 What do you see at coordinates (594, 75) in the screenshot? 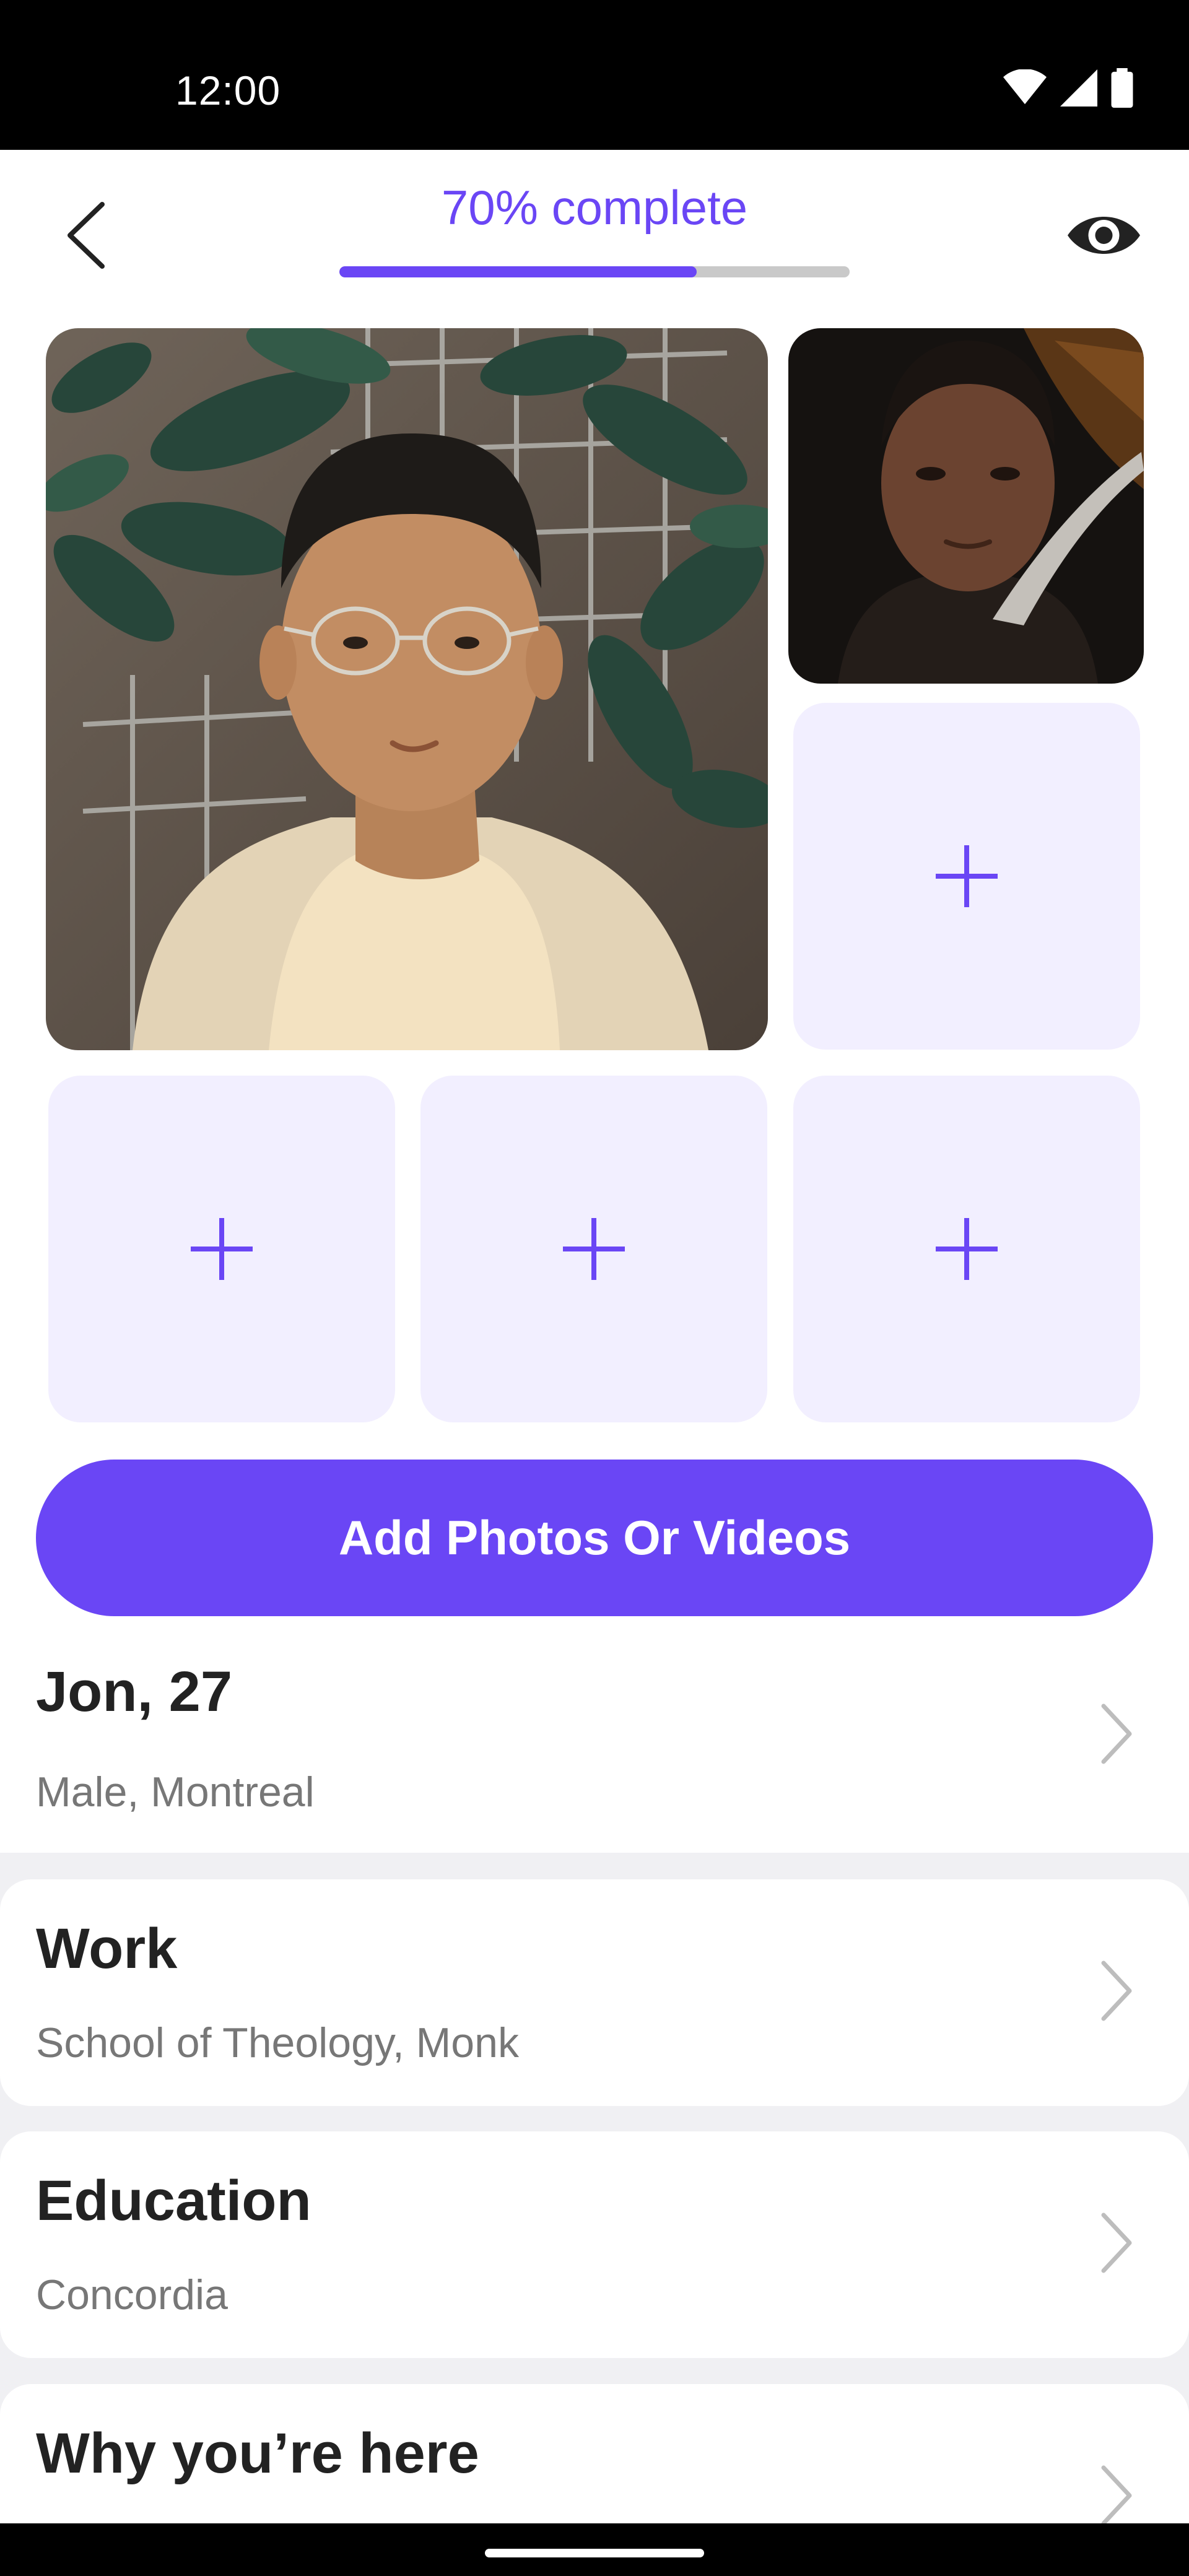
I see `status-bar: 12:00` at bounding box center [594, 75].